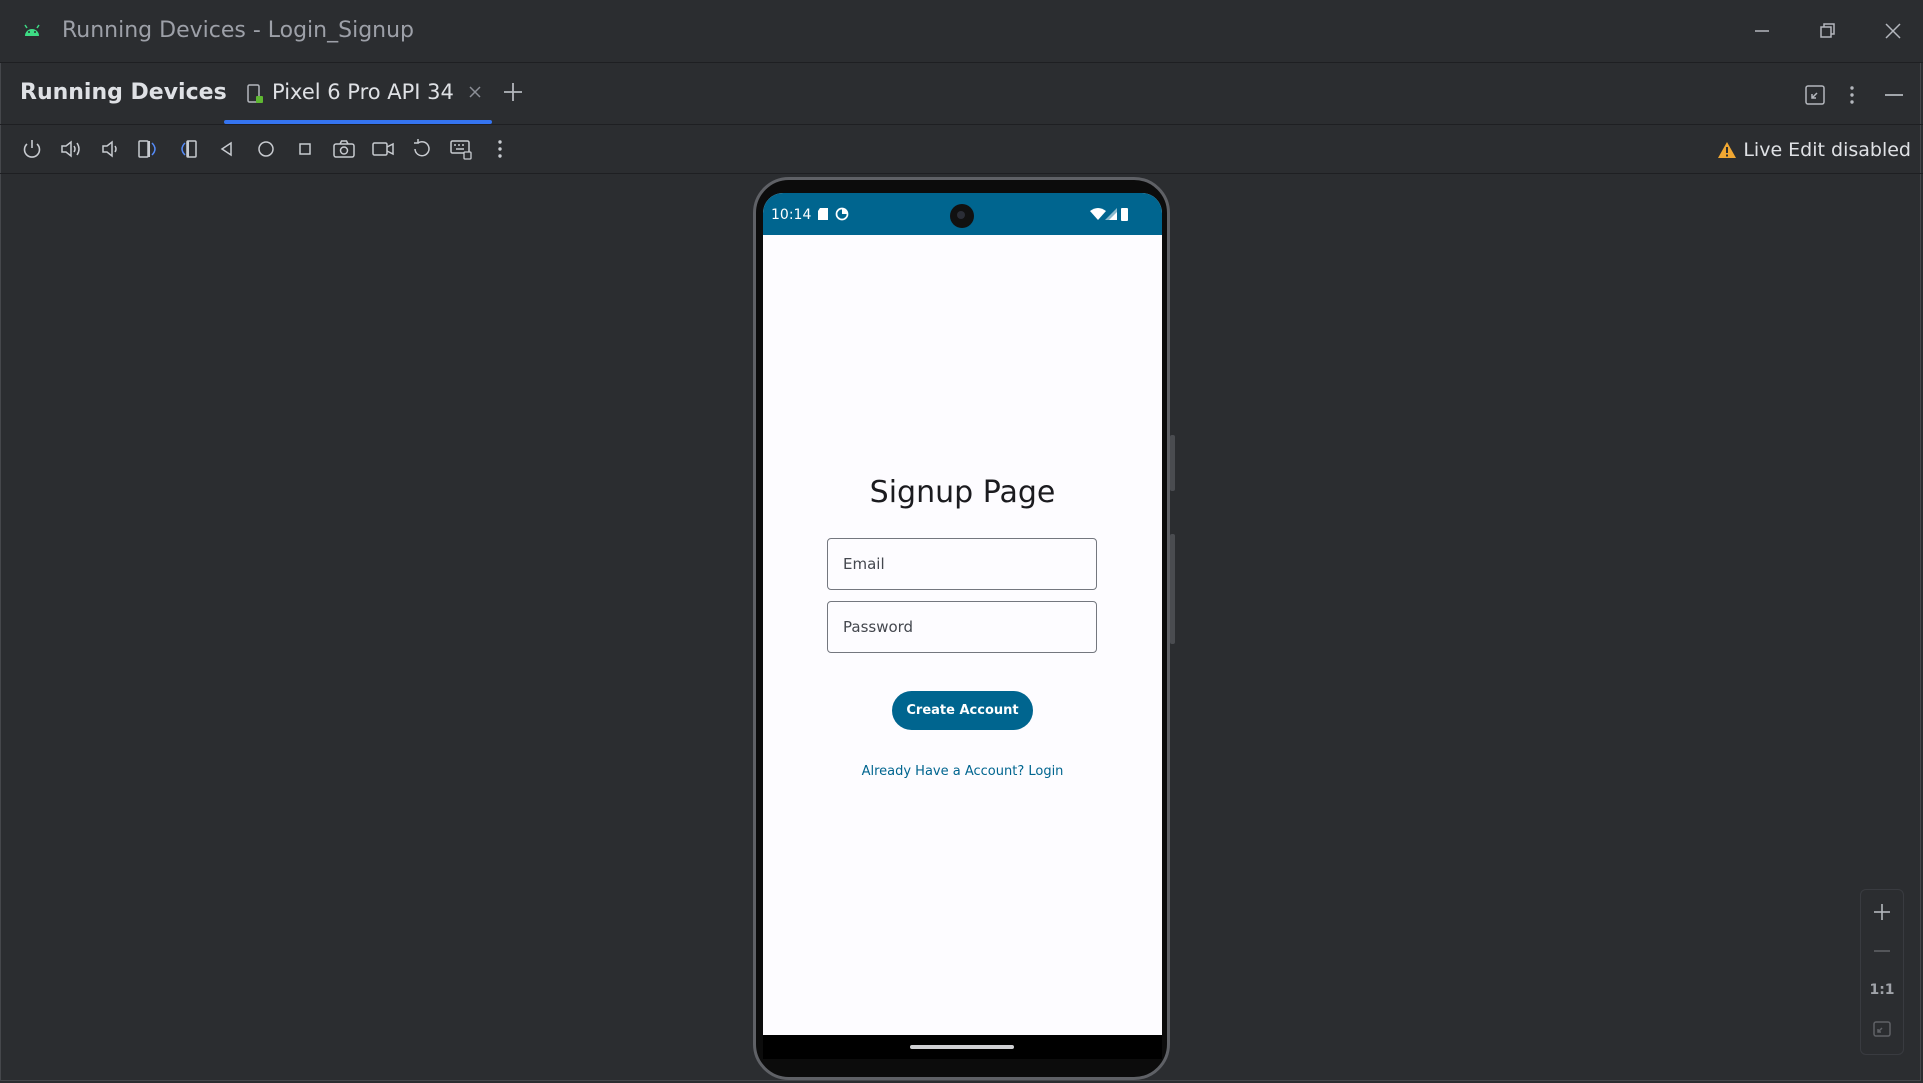  I want to click on more-options-icon, so click(1852, 95).